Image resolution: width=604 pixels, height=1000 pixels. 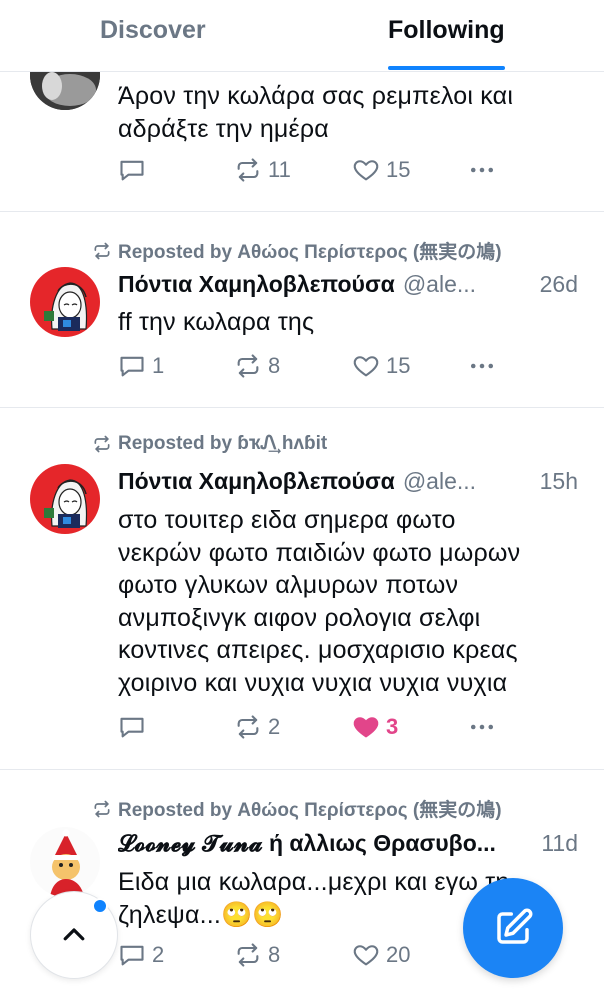 I want to click on post-header: 𝓛𝓸𝓸𝓷𝓮𝔂 𝓣𝓾𝓷𝓪 ή αλλιως Θρασυβο... 11d, so click(x=348, y=843).